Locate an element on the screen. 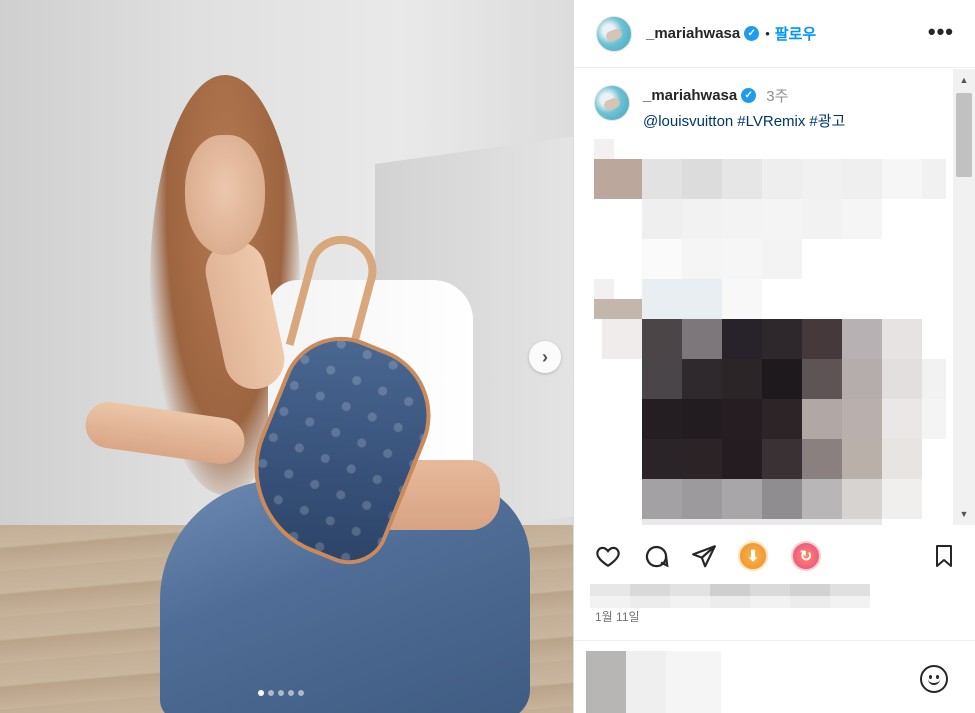  scroll-down-arrow-icon: ▼ is located at coordinates (964, 514).